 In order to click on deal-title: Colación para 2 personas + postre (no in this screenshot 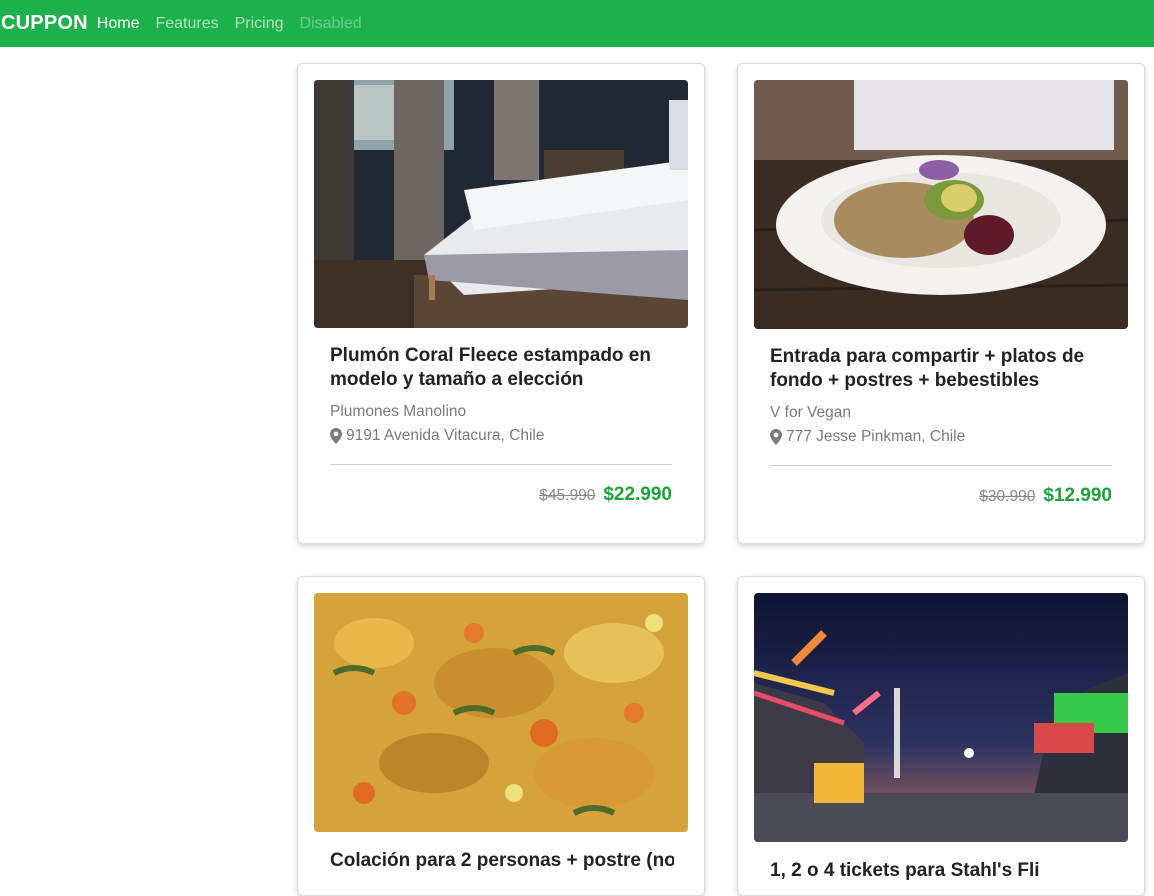, I will do `click(502, 861)`.